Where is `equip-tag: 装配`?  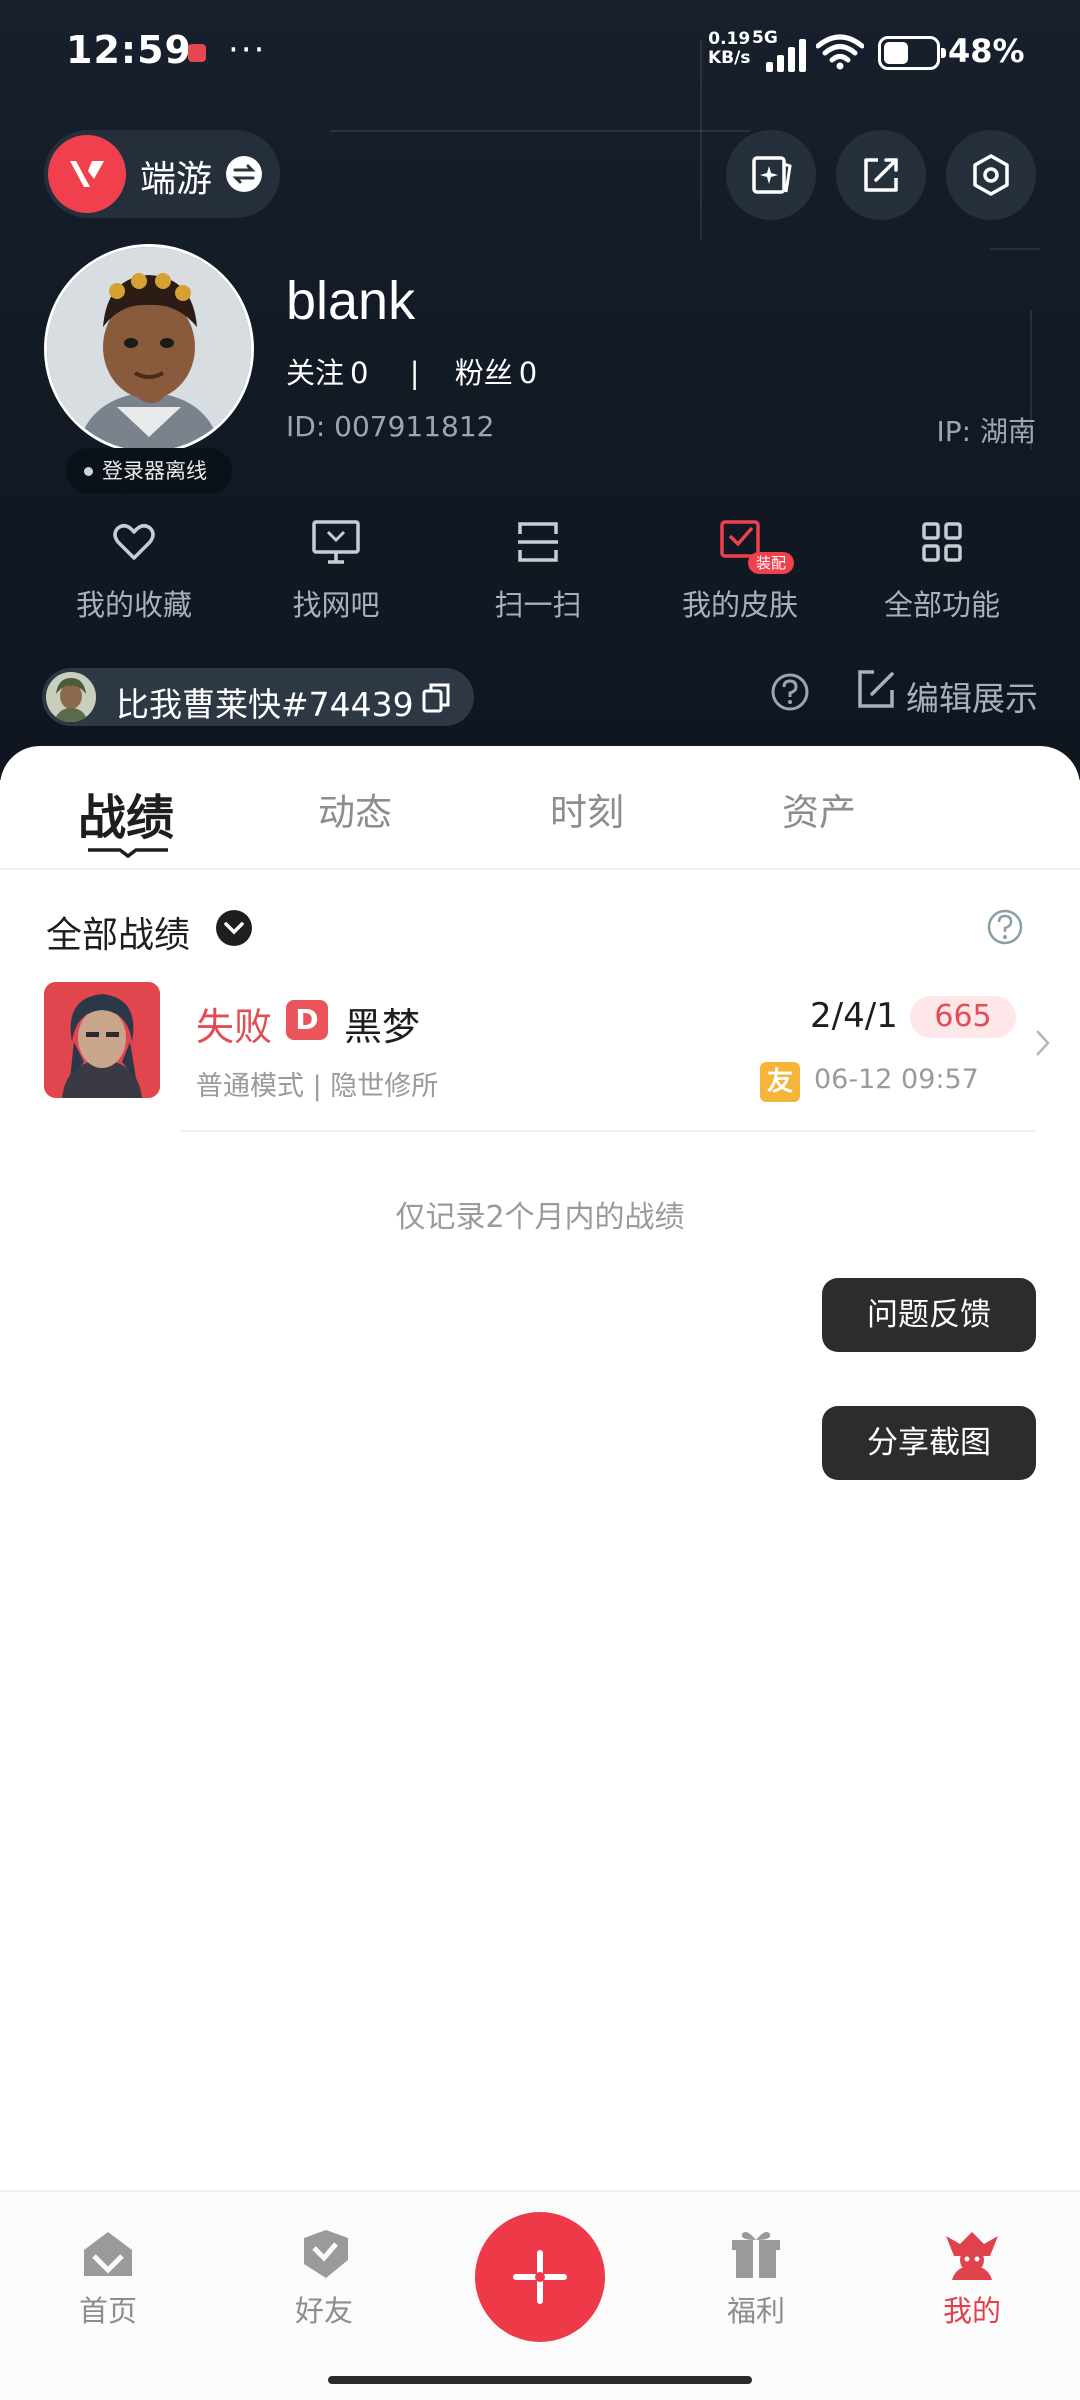
equip-tag: 装配 is located at coordinates (771, 563).